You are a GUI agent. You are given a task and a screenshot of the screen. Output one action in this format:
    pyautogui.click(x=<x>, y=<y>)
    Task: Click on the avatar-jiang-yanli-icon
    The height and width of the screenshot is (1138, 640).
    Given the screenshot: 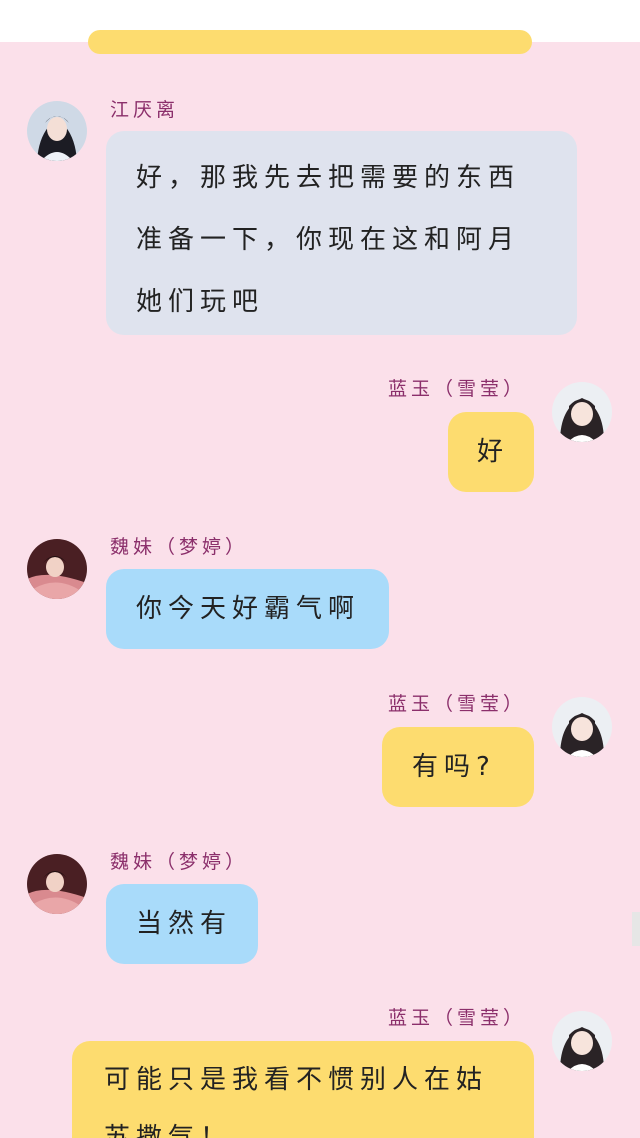 What is the action you would take?
    pyautogui.click(x=57, y=131)
    